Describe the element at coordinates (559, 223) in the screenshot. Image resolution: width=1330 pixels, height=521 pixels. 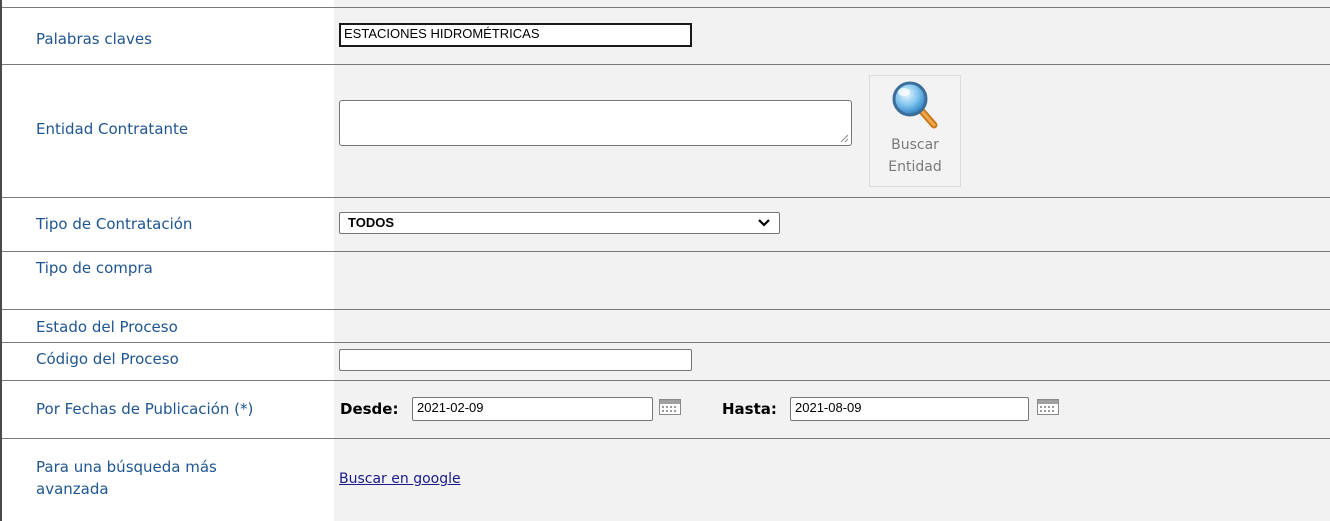
I see `contract-type-select: TODOS` at that location.